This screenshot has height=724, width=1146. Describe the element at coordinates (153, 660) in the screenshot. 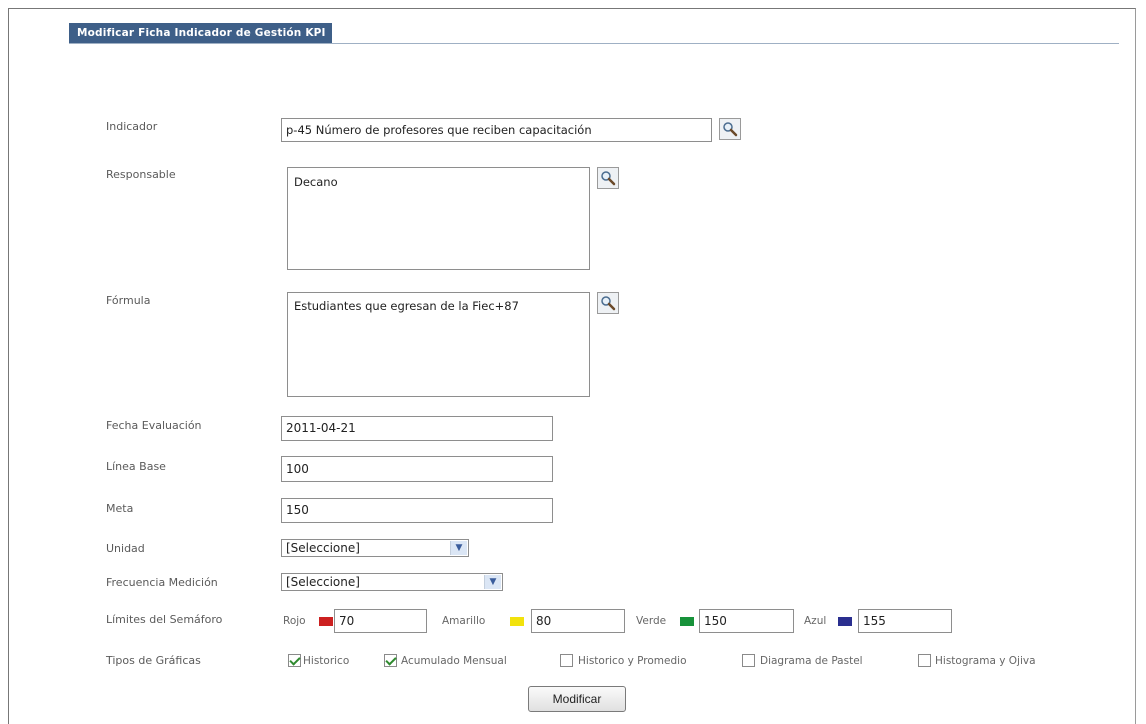

I see `tipos-label: Tipos de Gráficas` at that location.